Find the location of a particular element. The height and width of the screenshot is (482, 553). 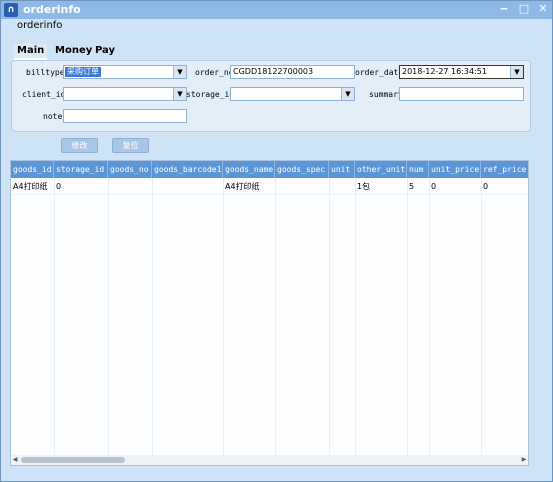

scroll-left-icon: ◀ is located at coordinates (15, 460).